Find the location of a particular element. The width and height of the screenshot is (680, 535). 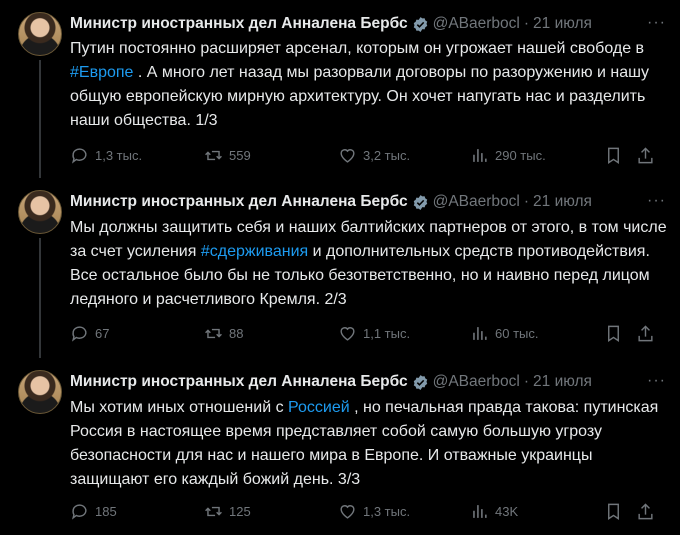

views-button: 60 тыс. is located at coordinates (504, 333).